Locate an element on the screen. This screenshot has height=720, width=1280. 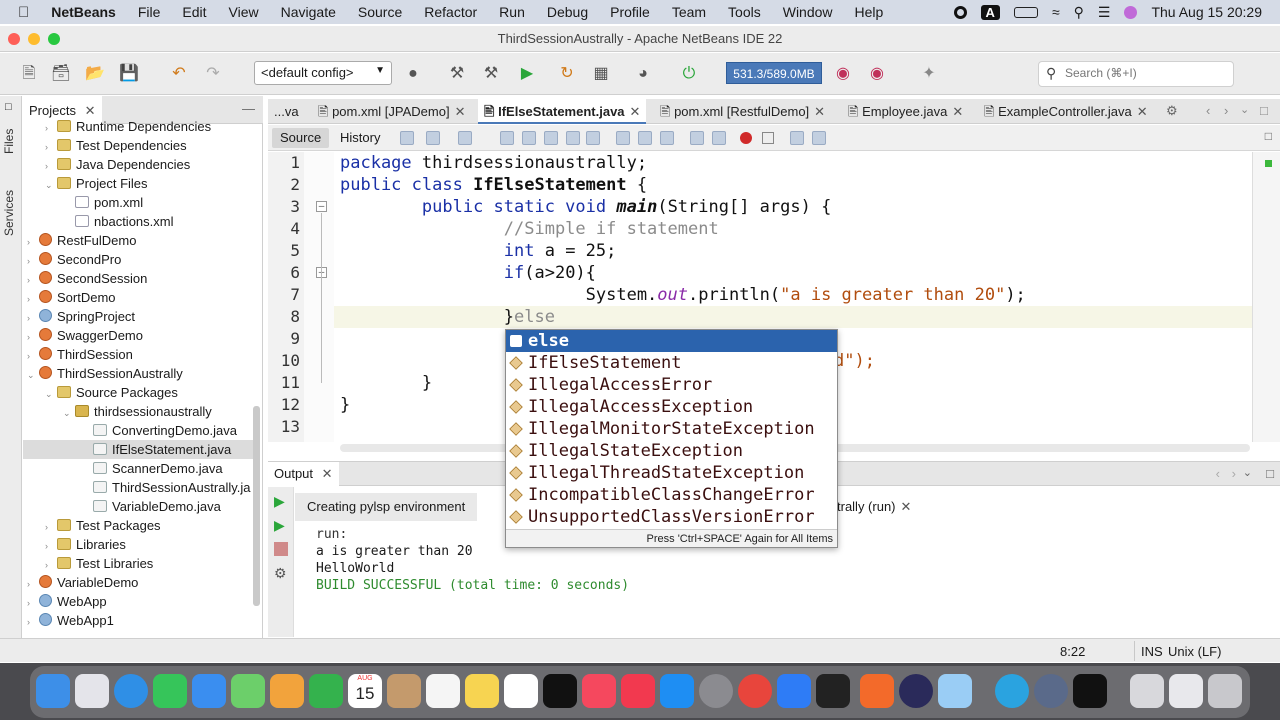
tree-item: › Runtime Dependencies is located at coordinates (138, 126).